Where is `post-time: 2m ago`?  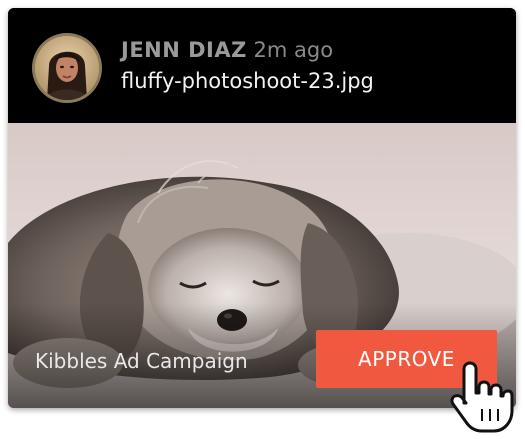 post-time: 2m ago is located at coordinates (293, 50).